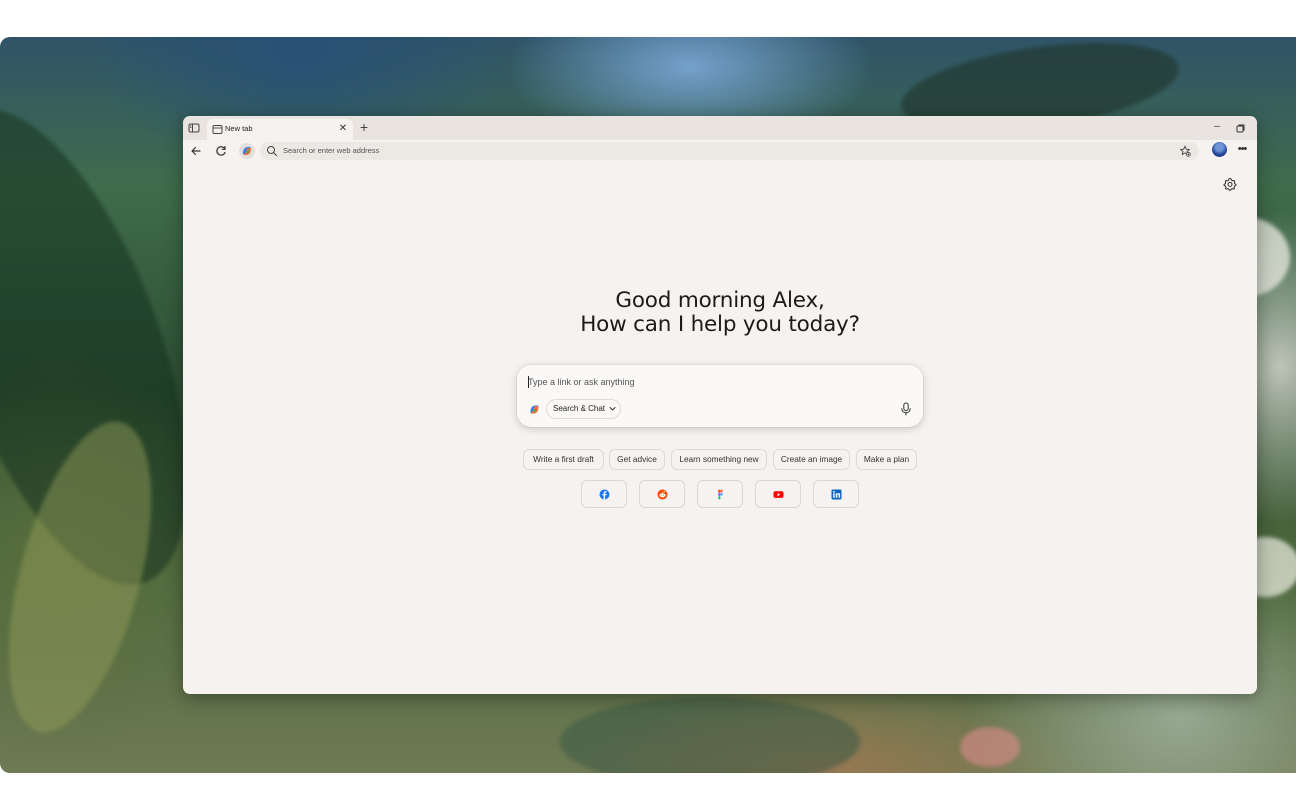 Image resolution: width=1296 pixels, height=810 pixels. Describe the element at coordinates (247, 151) in the screenshot. I see `copilot-icon` at that location.